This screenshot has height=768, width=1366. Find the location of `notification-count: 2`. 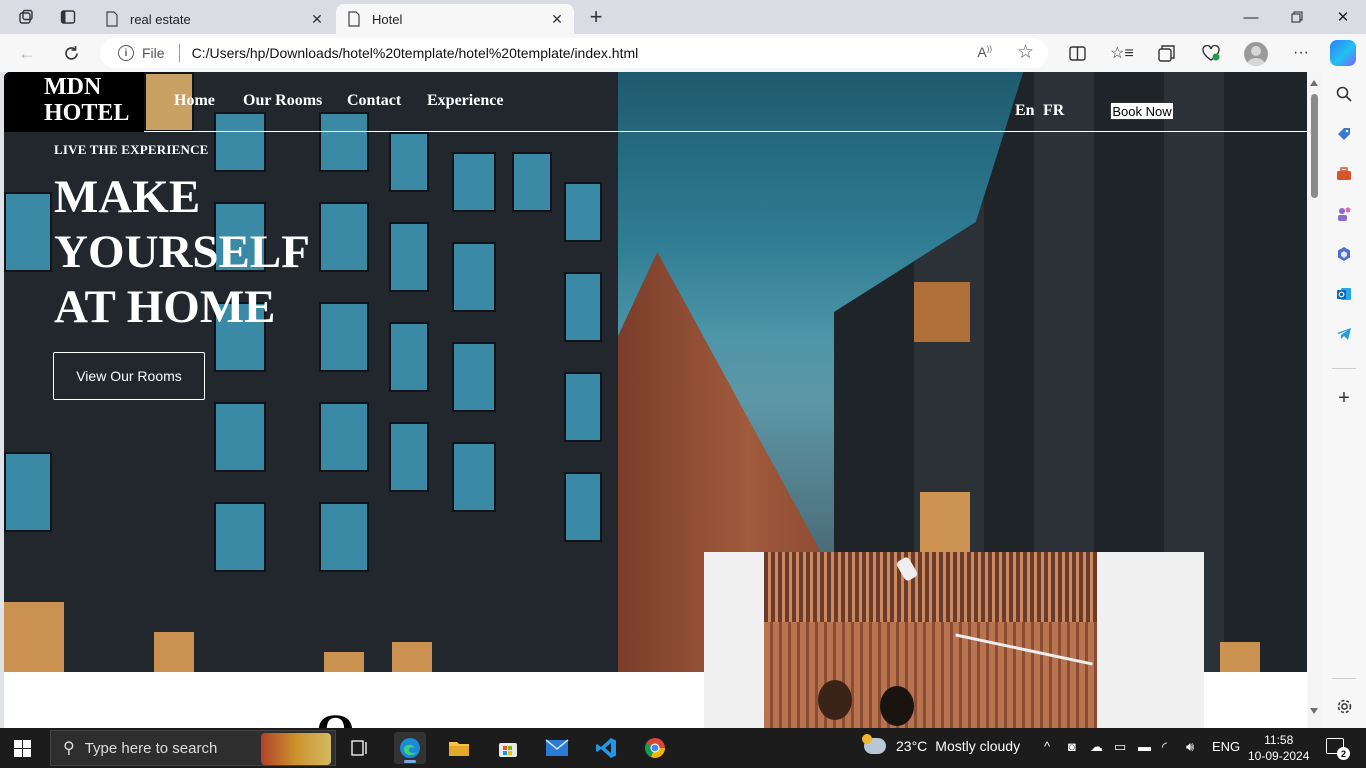

notification-count: 2 is located at coordinates (1343, 753).